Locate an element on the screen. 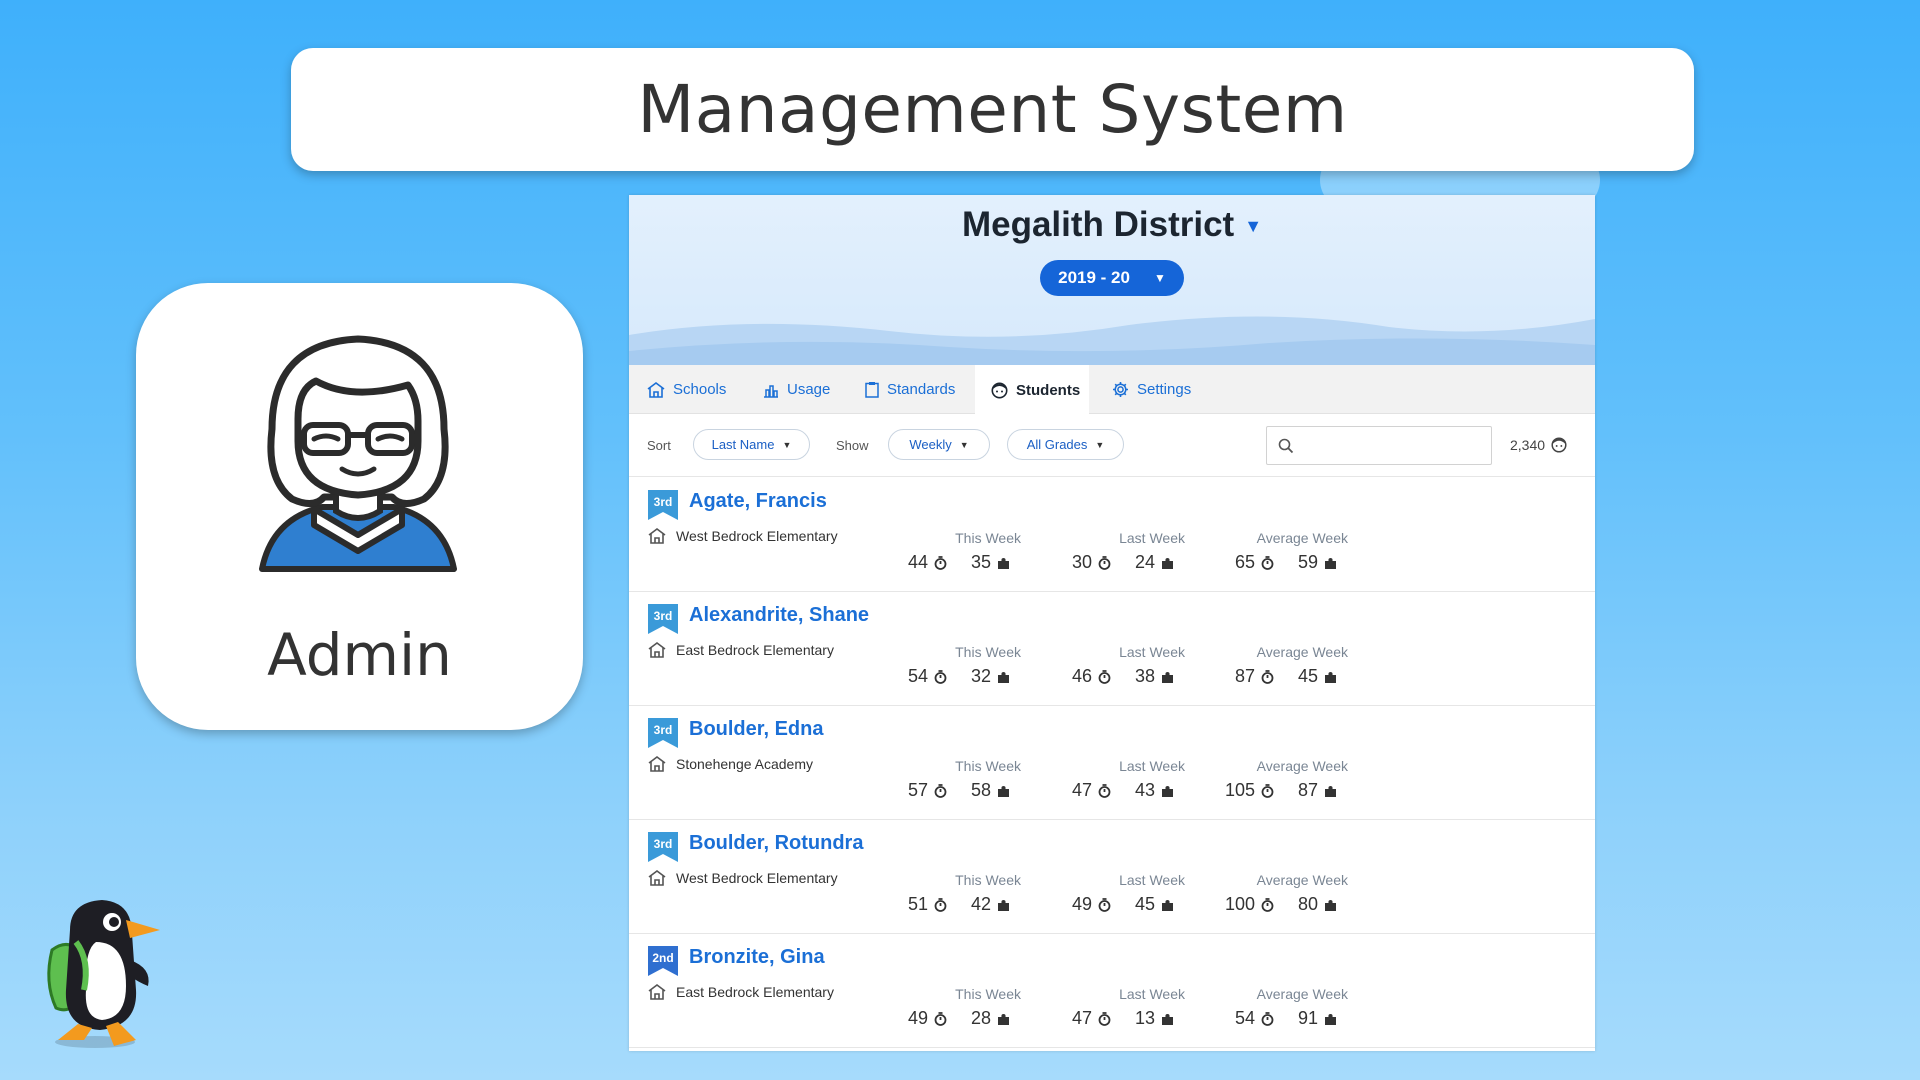 The image size is (1920, 1080). district-selector: Megalith District ▼ is located at coordinates (1112, 225).